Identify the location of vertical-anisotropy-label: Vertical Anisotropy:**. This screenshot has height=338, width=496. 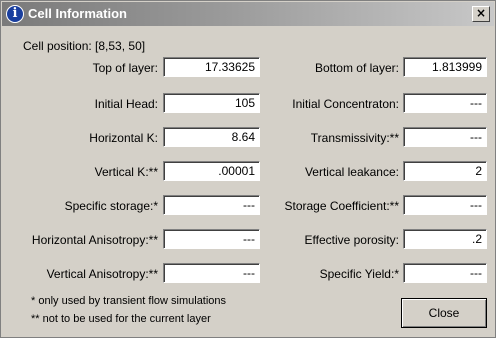
(102, 274).